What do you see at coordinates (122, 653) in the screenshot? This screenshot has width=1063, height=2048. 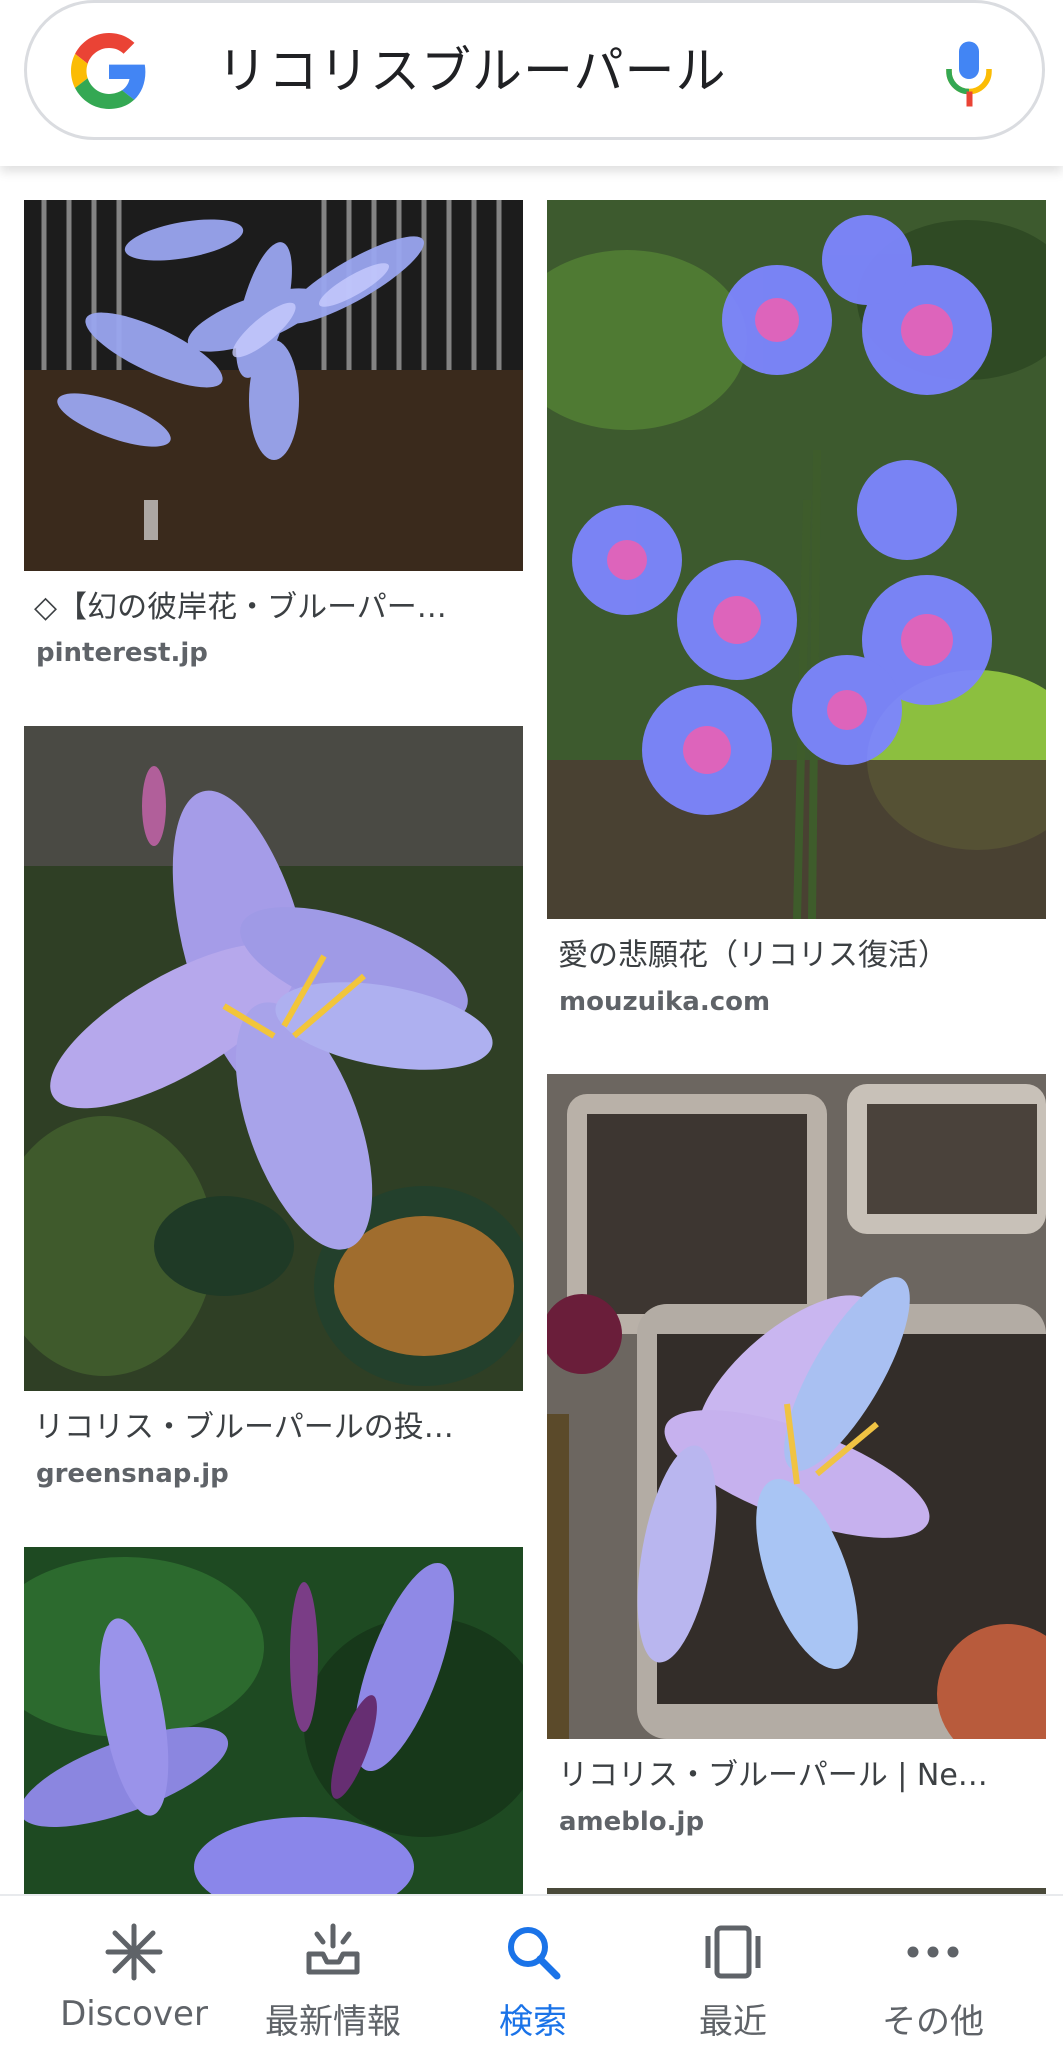 I see `result-source: pinterest.jp` at bounding box center [122, 653].